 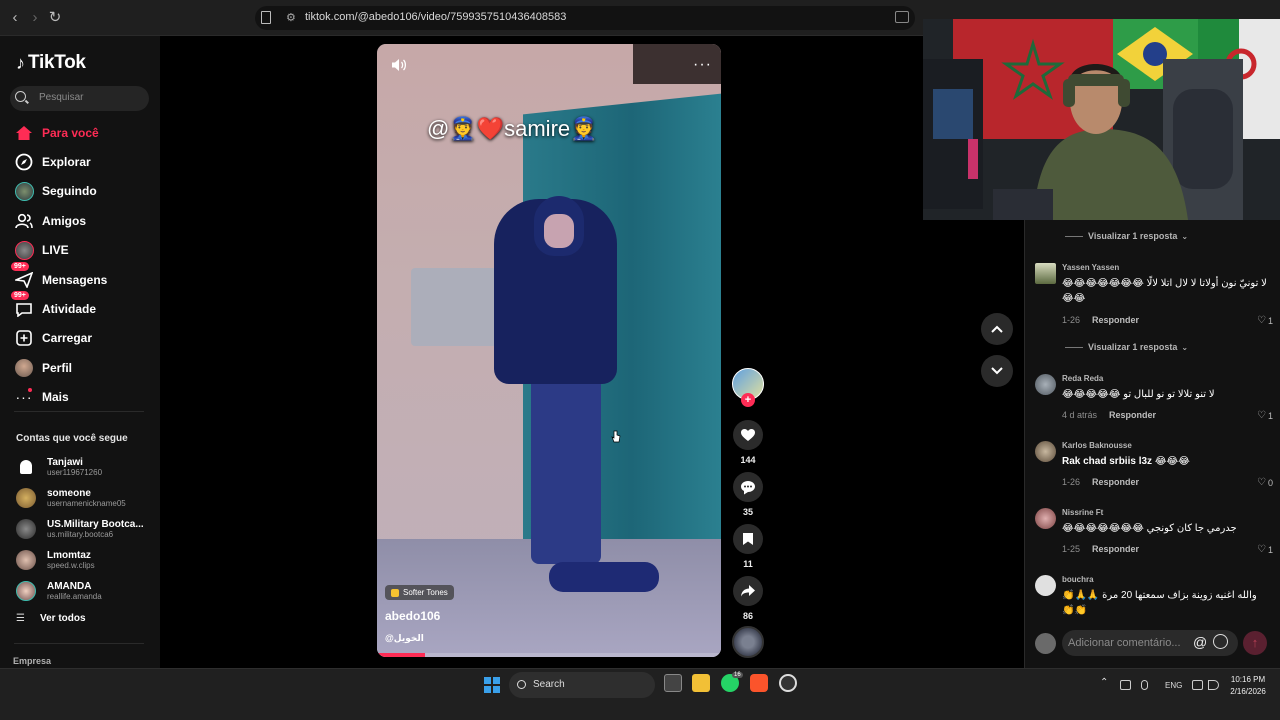 I want to click on account-name: someone, so click(x=69, y=493).